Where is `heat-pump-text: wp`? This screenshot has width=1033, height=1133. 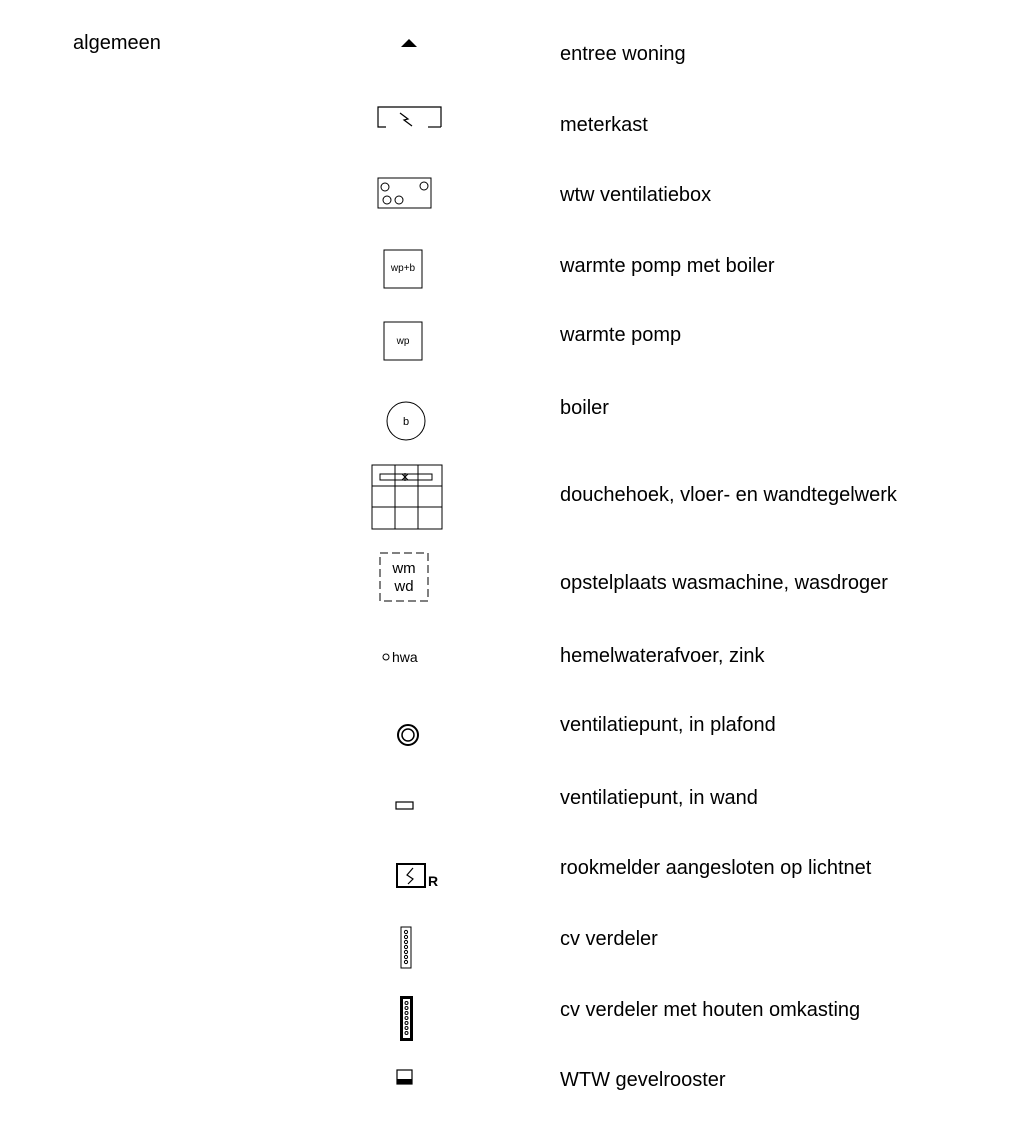
heat-pump-text: wp is located at coordinates (403, 341).